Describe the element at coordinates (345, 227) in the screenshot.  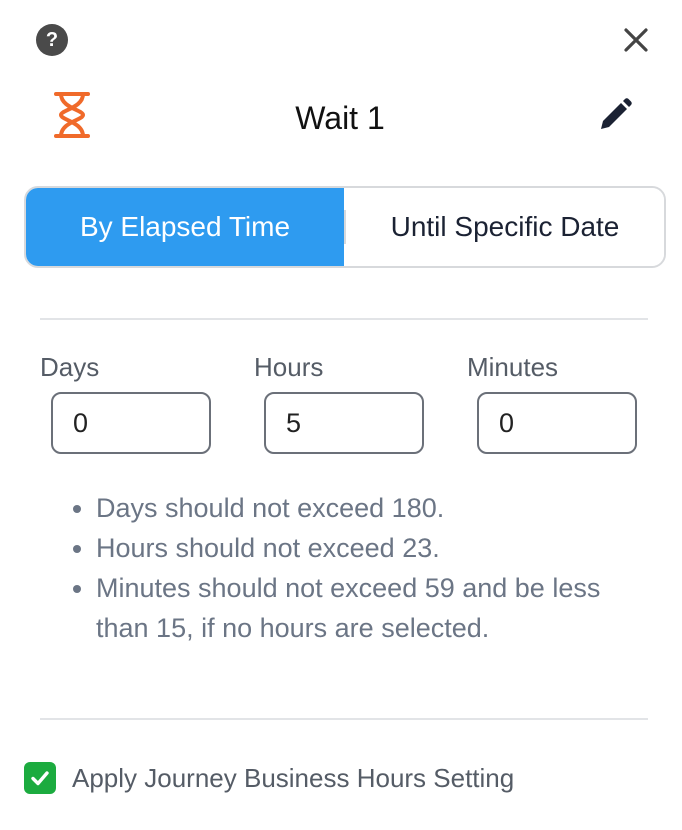
I see `wait-mode-toggle: By Elapsed Time Until Specific Date` at that location.